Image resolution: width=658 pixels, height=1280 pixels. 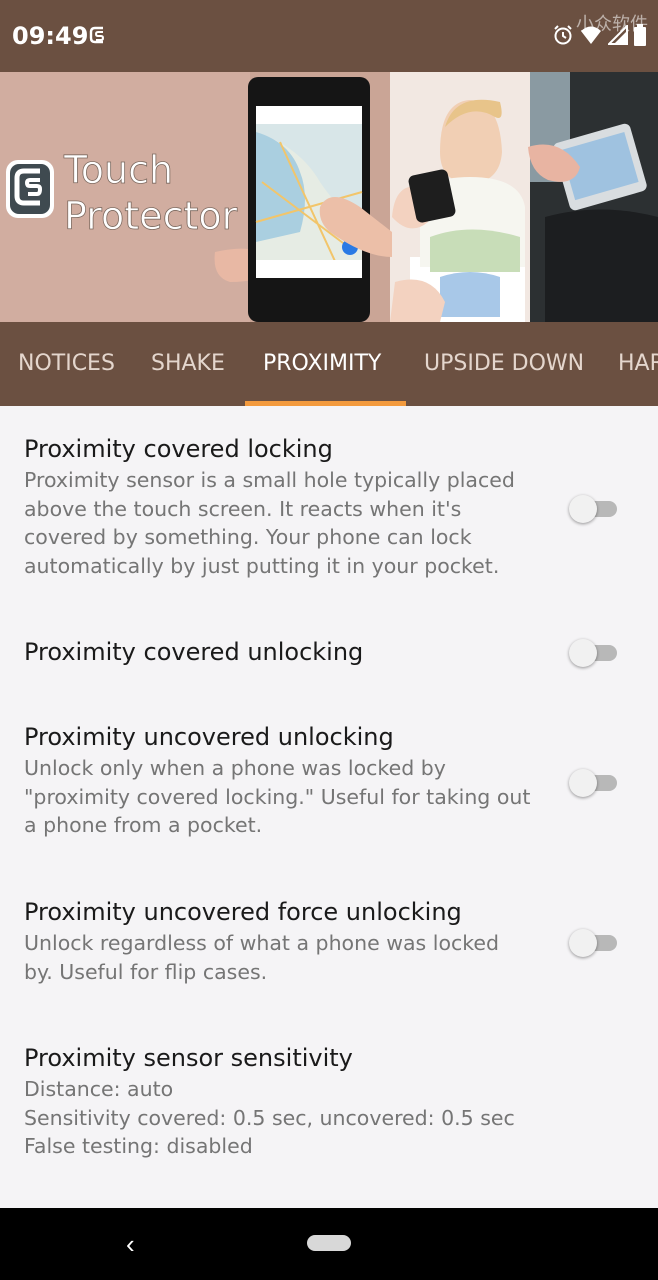 What do you see at coordinates (138, 1146) in the screenshot?
I see `description-line: False testing: disabled` at bounding box center [138, 1146].